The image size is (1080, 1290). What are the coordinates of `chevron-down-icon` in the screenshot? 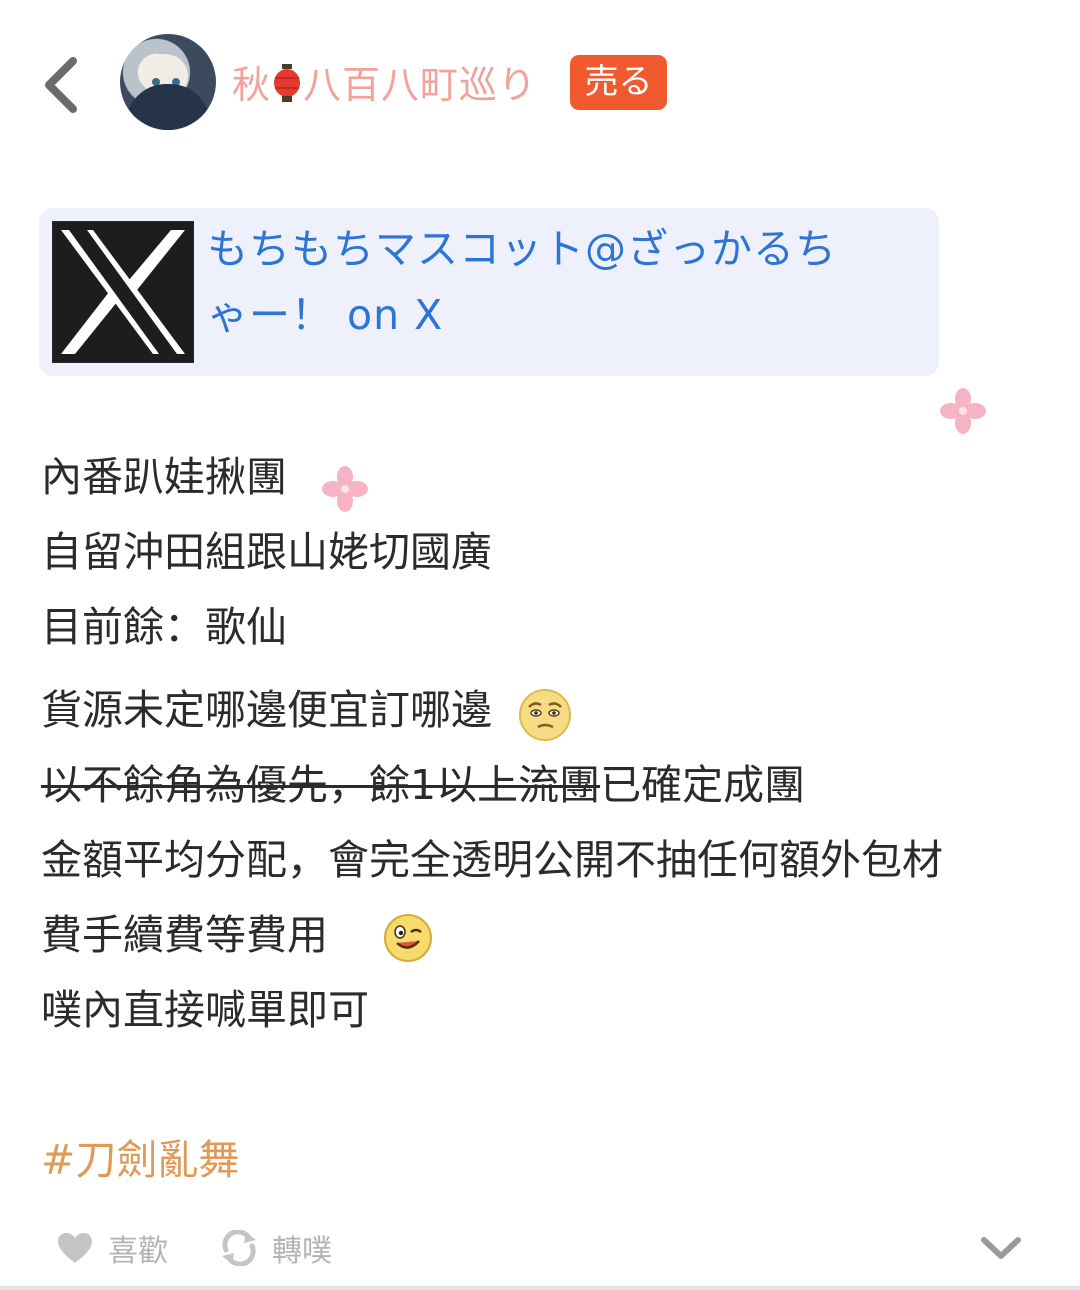 It's located at (1001, 1248).